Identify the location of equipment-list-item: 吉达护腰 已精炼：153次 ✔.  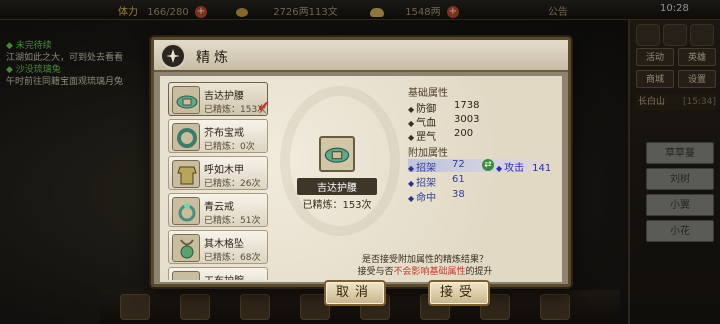
(219, 99).